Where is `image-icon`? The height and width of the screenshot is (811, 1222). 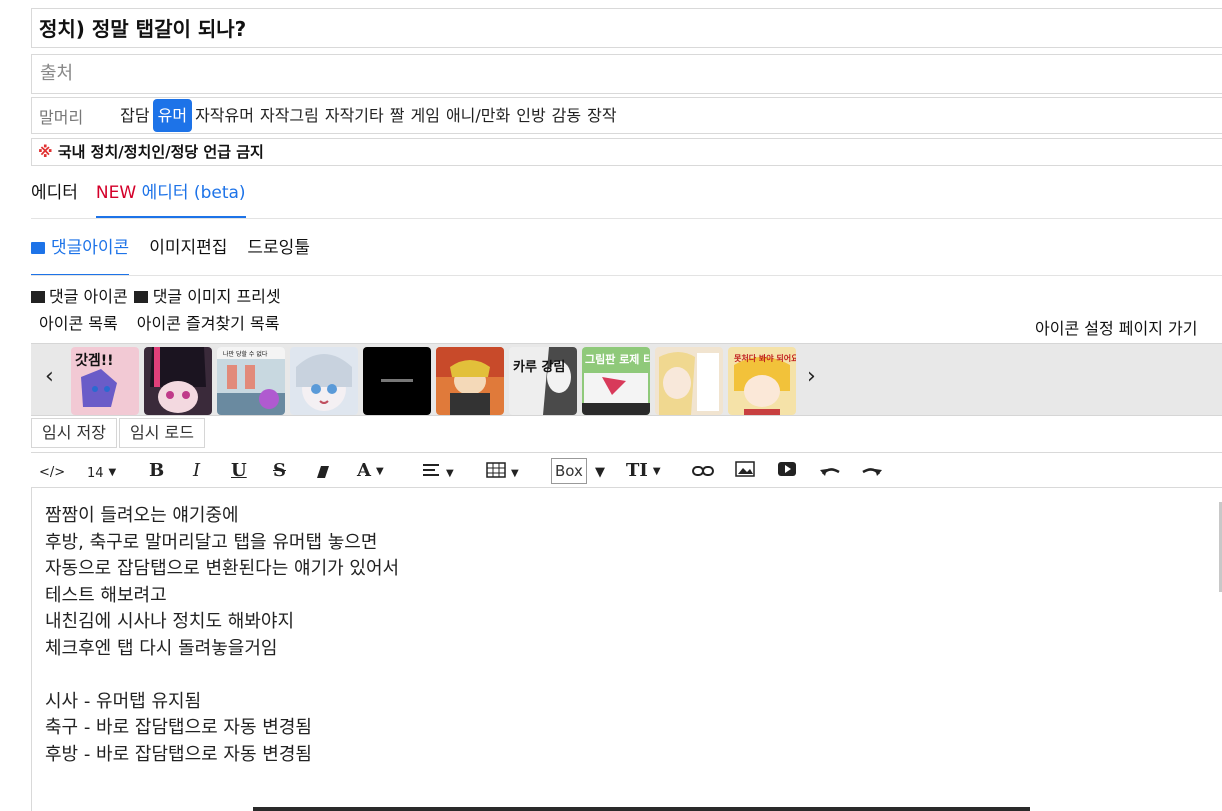
image-icon is located at coordinates (745, 472).